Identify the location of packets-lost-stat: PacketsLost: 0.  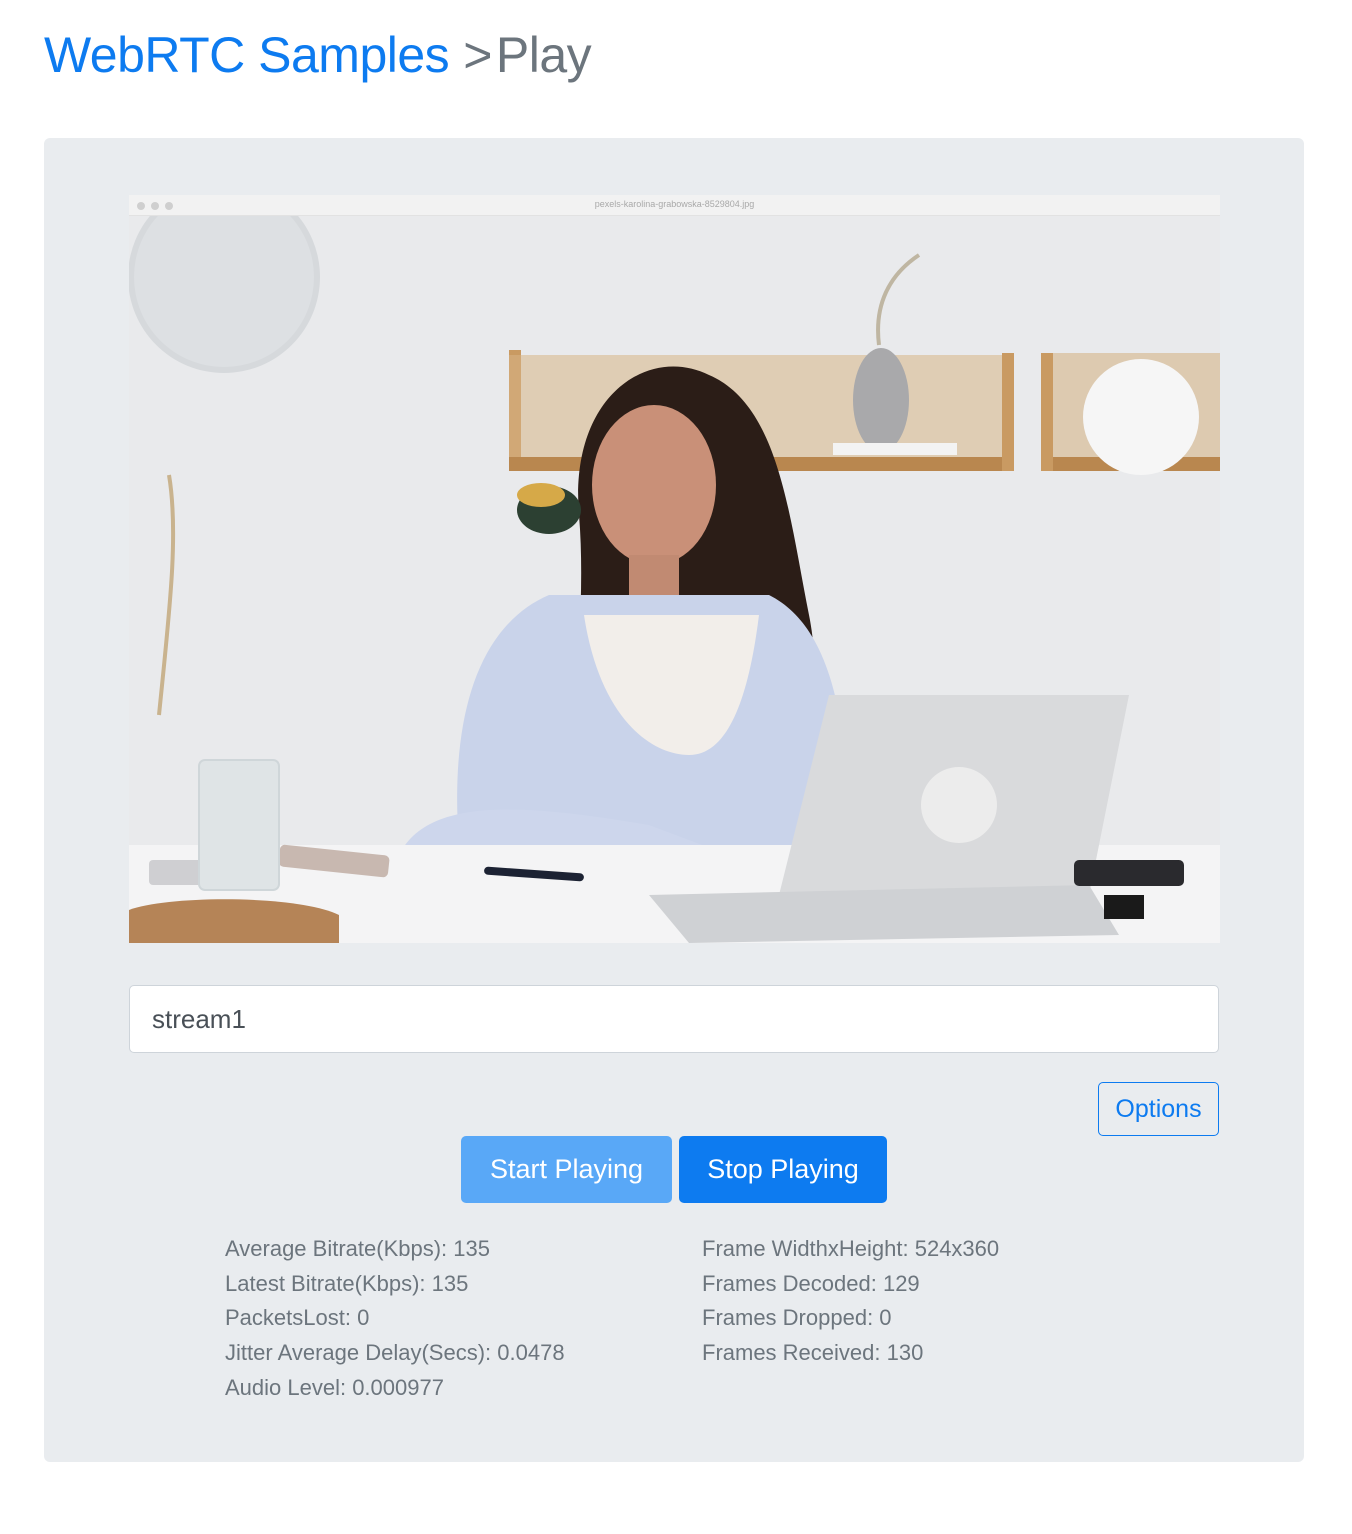
(297, 1318).